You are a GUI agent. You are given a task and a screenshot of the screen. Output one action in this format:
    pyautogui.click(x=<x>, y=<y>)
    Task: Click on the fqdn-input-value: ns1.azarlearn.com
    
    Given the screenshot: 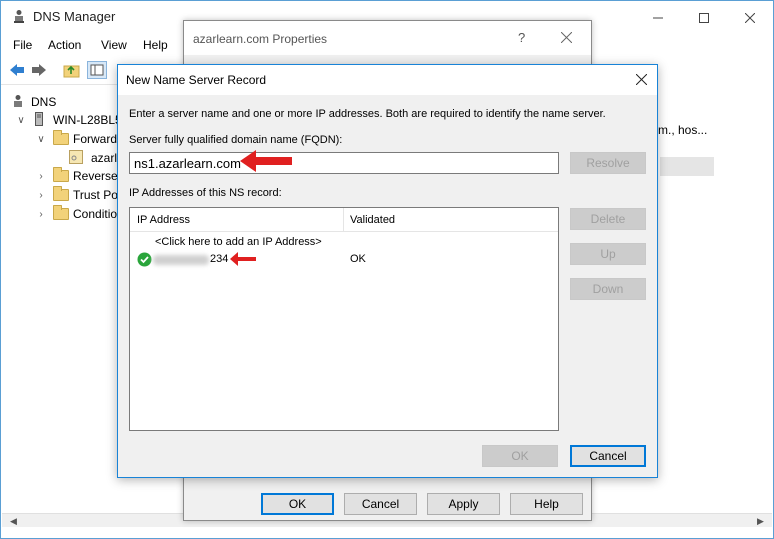 What is the action you would take?
    pyautogui.click(x=187, y=163)
    